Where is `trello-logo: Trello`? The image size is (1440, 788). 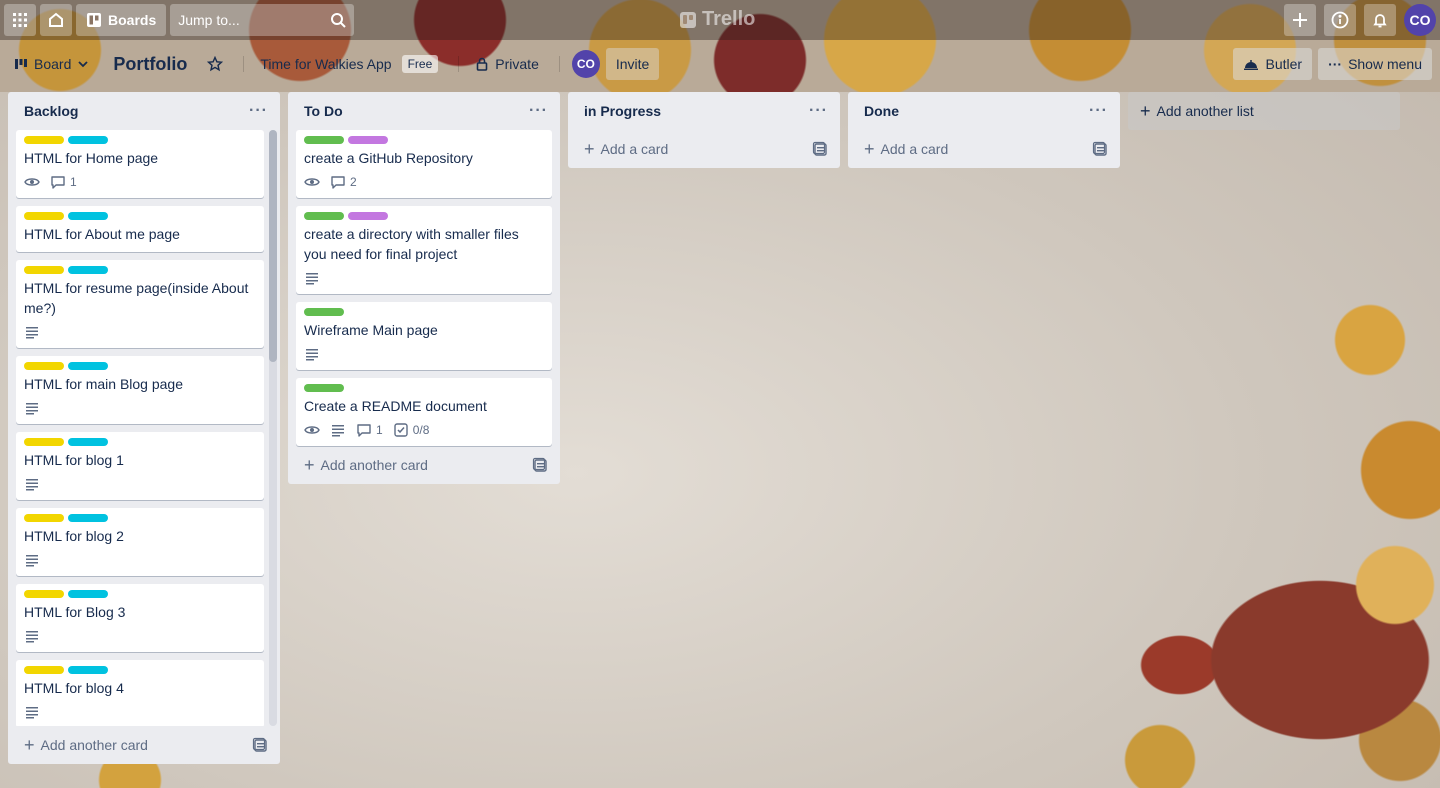
trello-logo: Trello is located at coordinates (717, 19).